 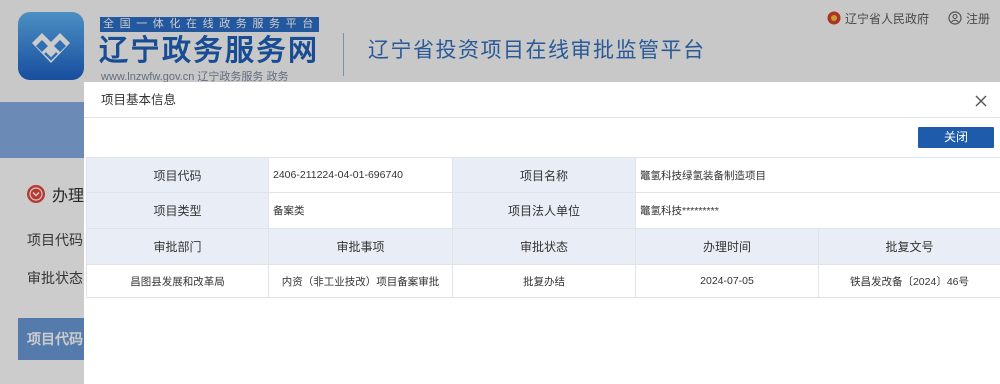 I want to click on table-header-row: 审批部门 审批事项 审批状态 办理时间 批复文号, so click(x=543, y=246).